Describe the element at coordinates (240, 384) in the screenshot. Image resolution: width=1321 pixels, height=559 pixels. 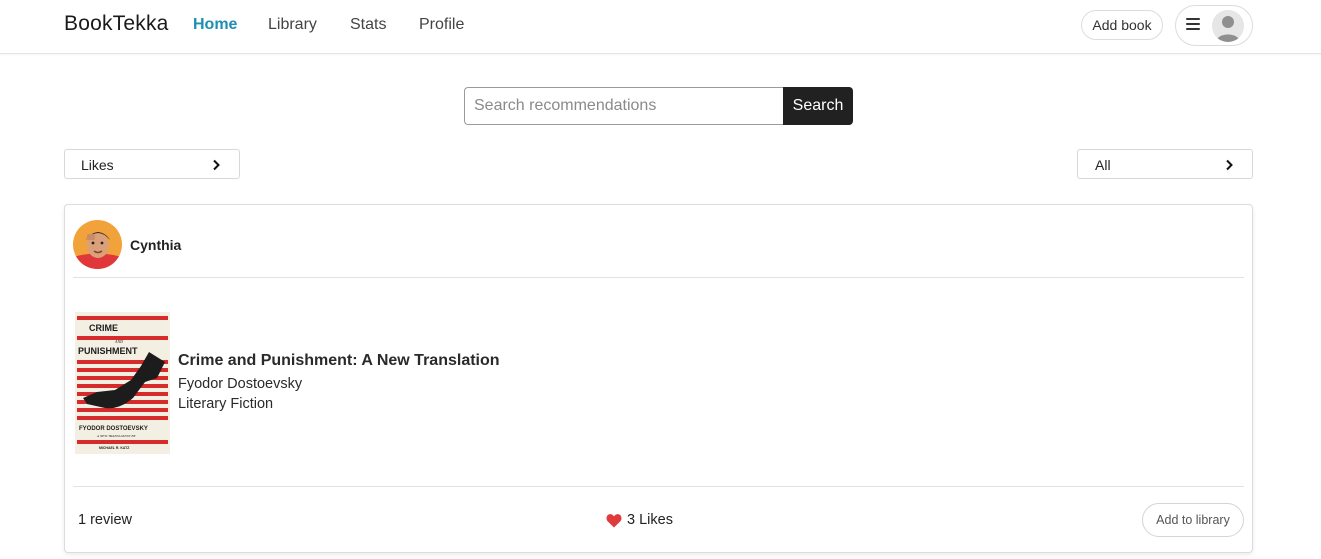
I see `book-author: Fyodor Dostoevsky` at that location.